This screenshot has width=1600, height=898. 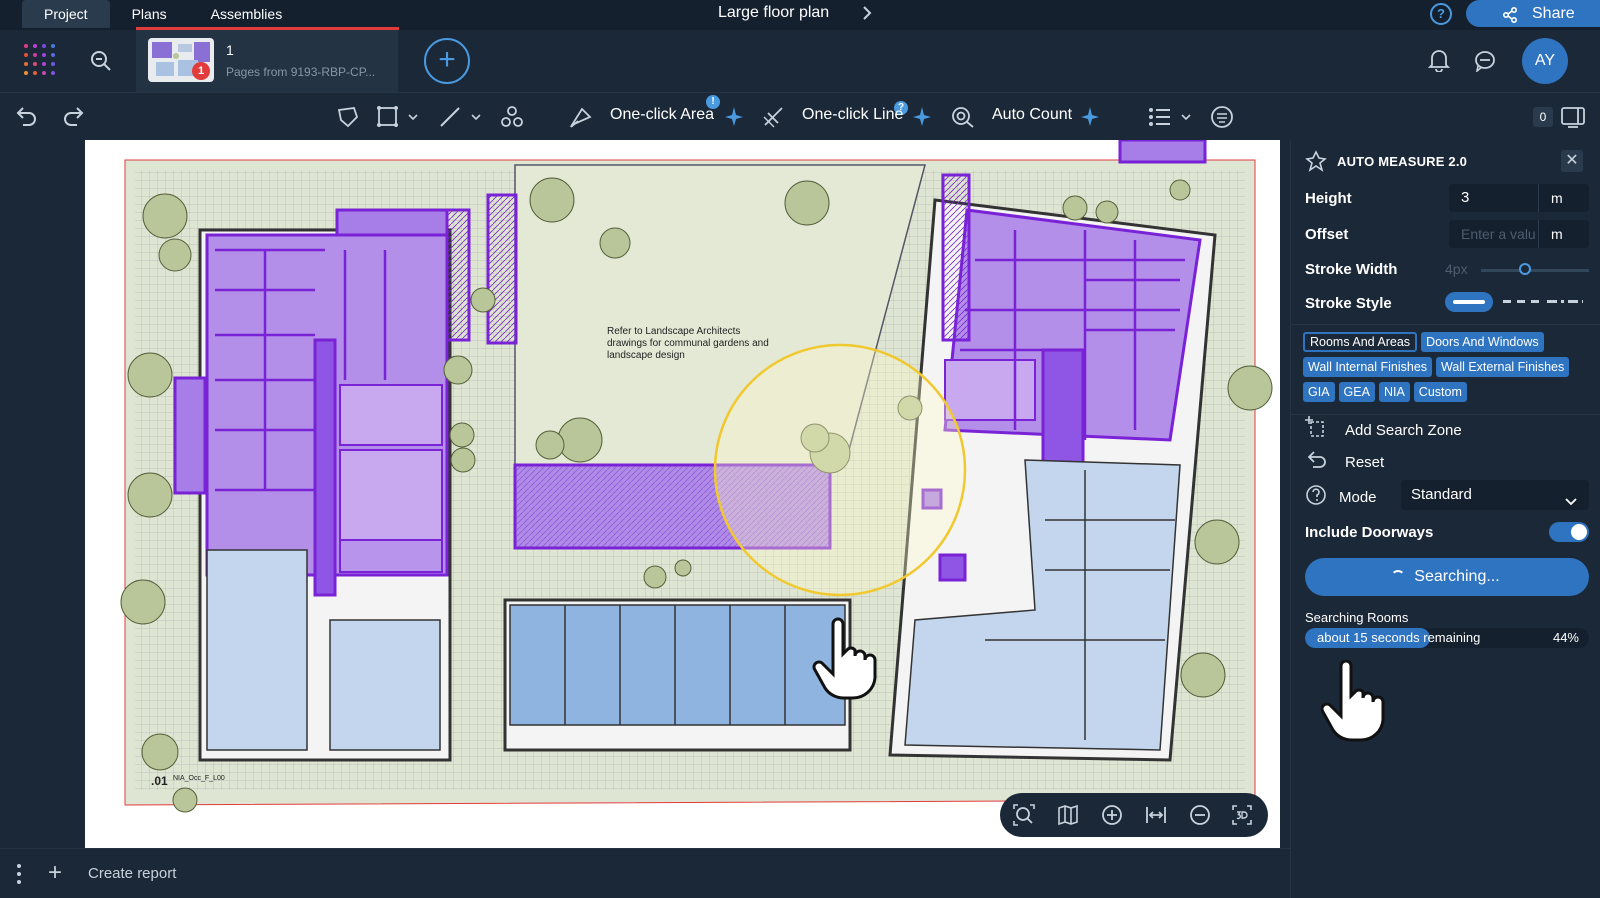 I want to click on tab-assemblies: Assemblies, so click(x=247, y=14).